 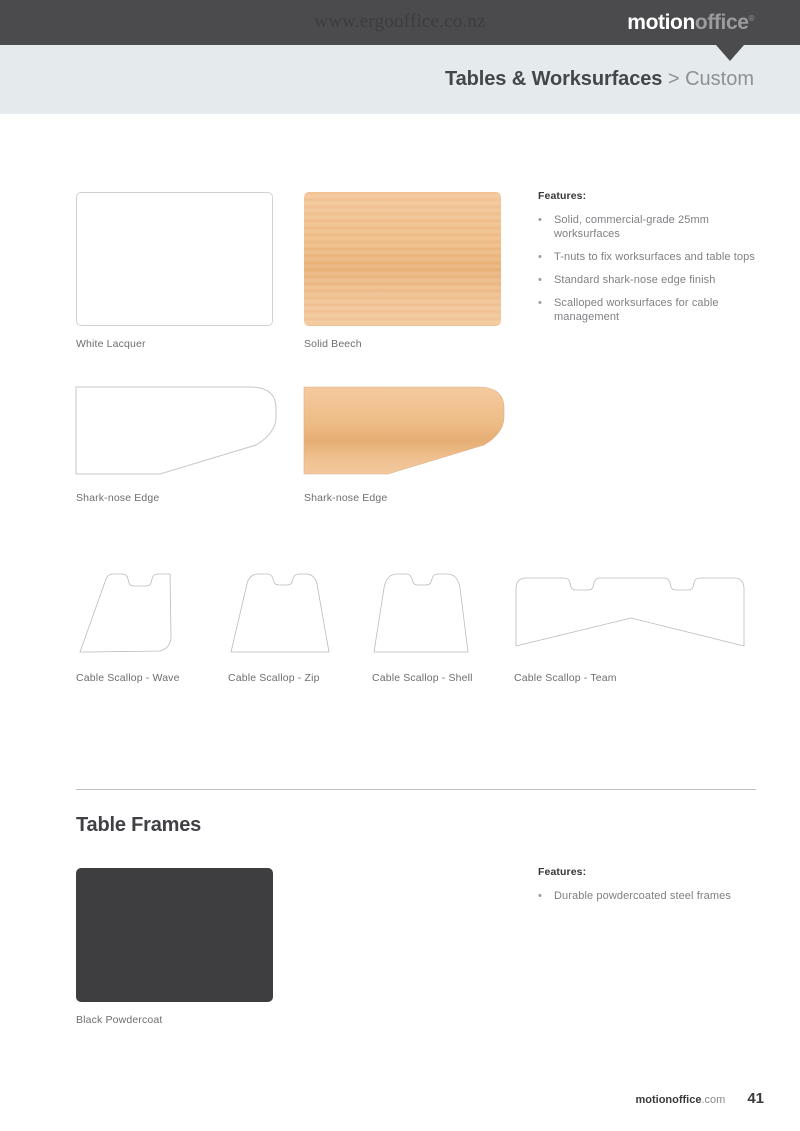 What do you see at coordinates (130, 612) in the screenshot?
I see `scallop-shape-wave` at bounding box center [130, 612].